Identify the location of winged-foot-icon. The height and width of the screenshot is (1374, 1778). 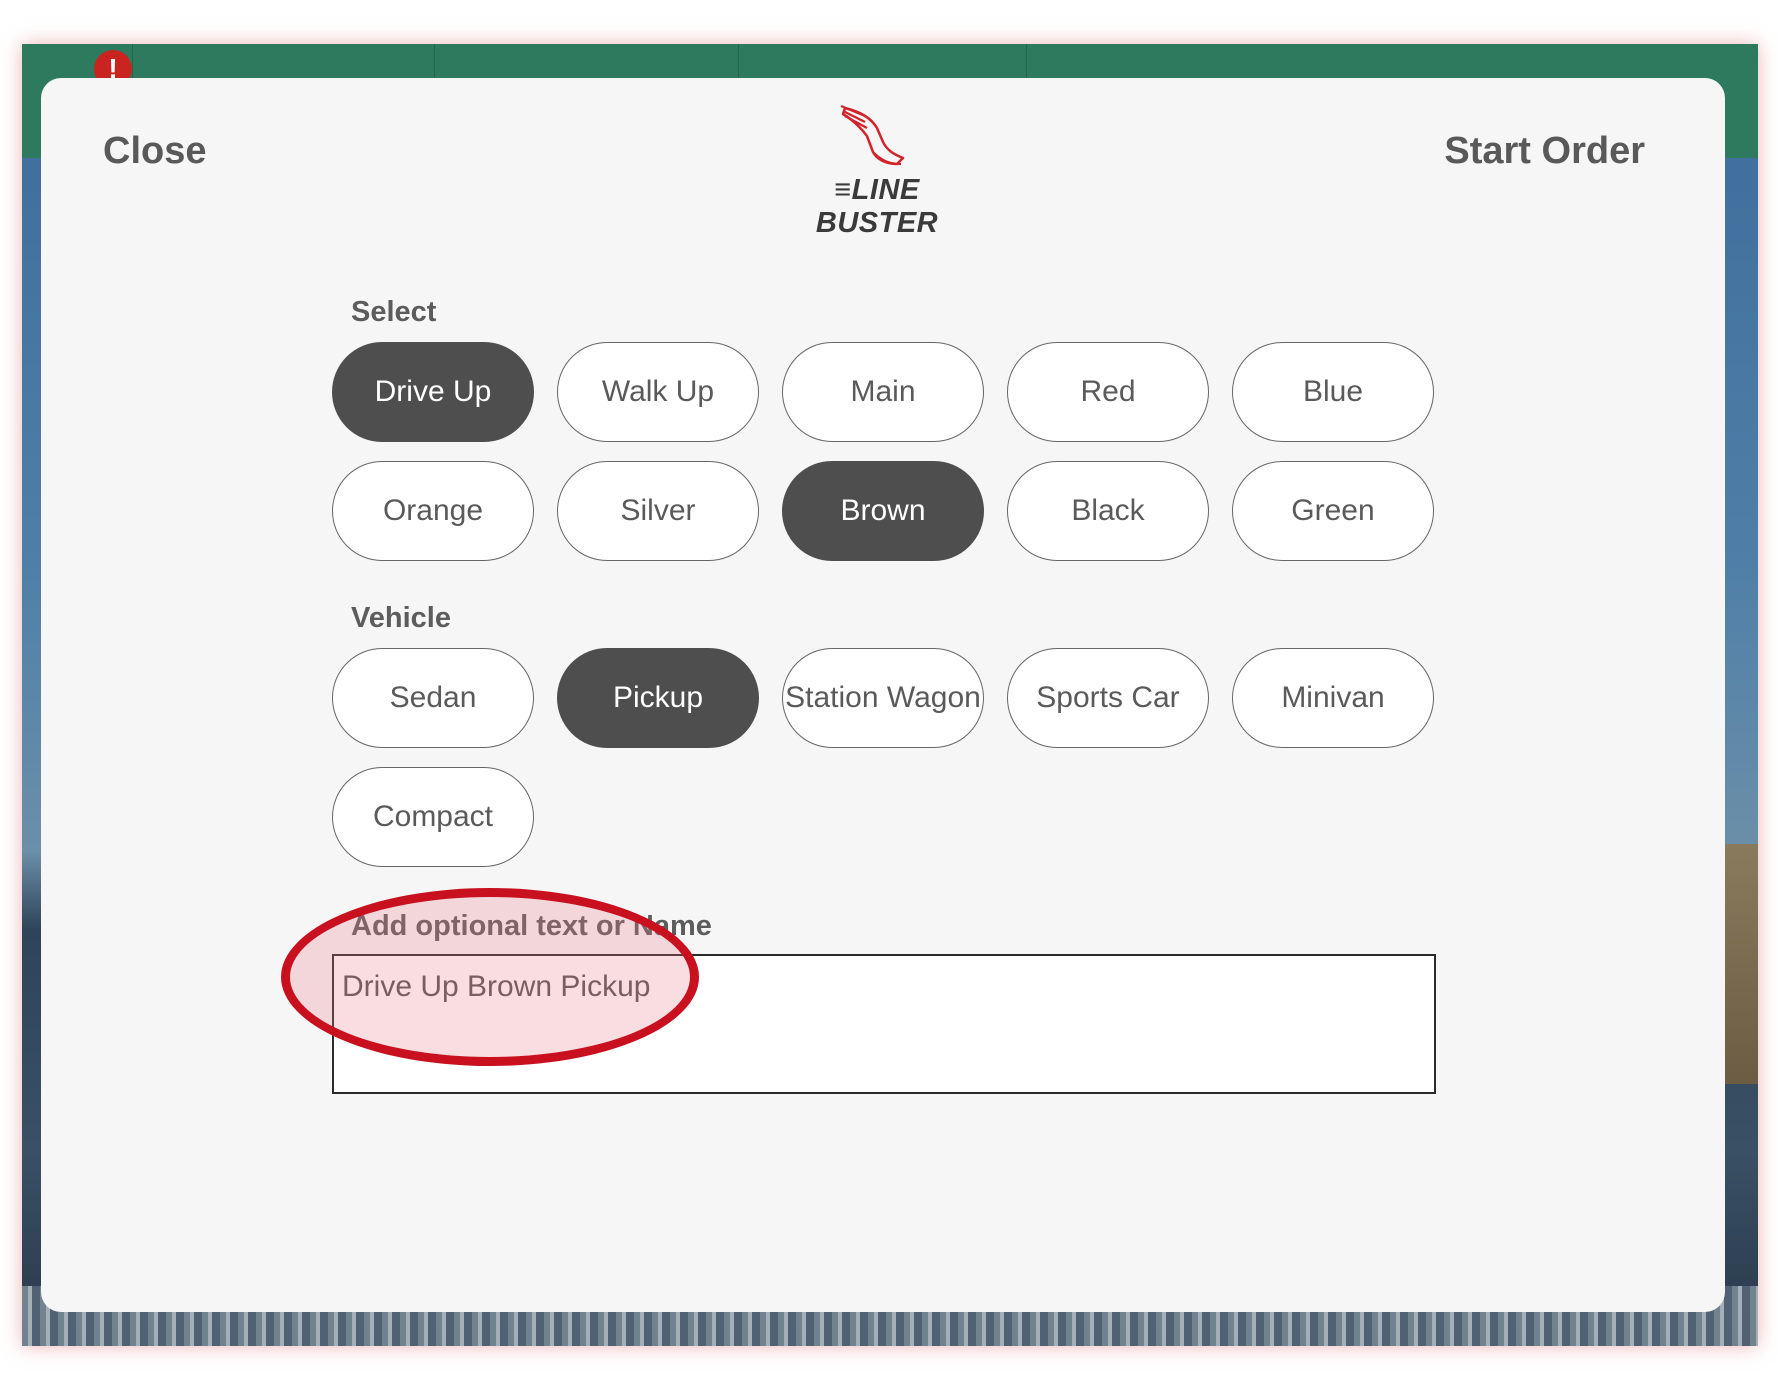
(872, 135).